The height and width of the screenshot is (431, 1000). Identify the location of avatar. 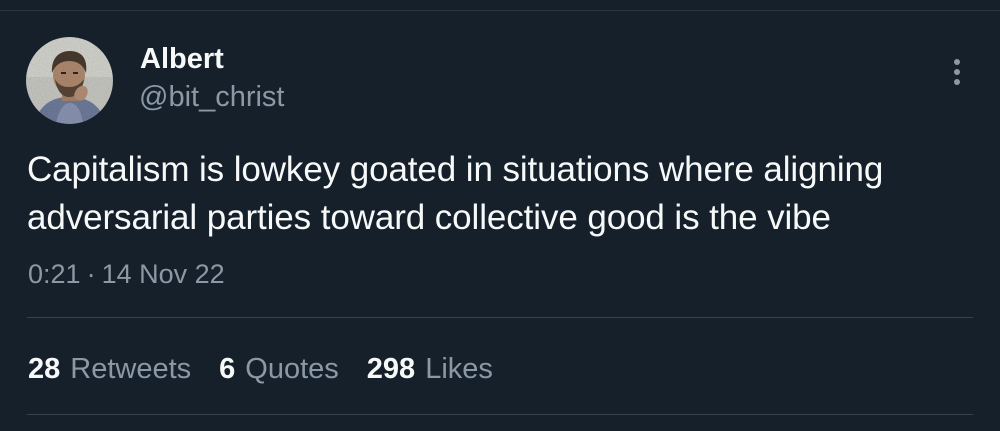
(69, 80).